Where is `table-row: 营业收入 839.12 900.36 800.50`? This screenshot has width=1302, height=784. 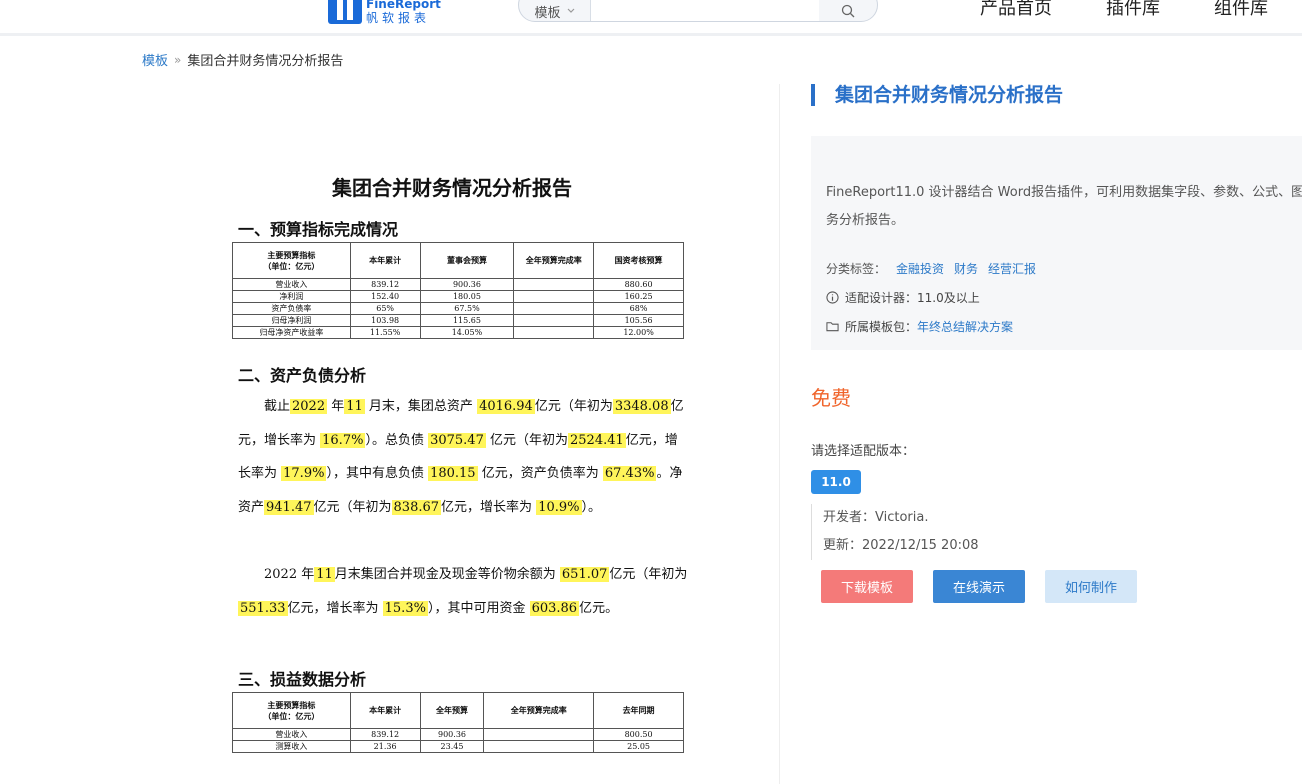
table-row: 营业收入 839.12 900.36 800.50 is located at coordinates (458, 734).